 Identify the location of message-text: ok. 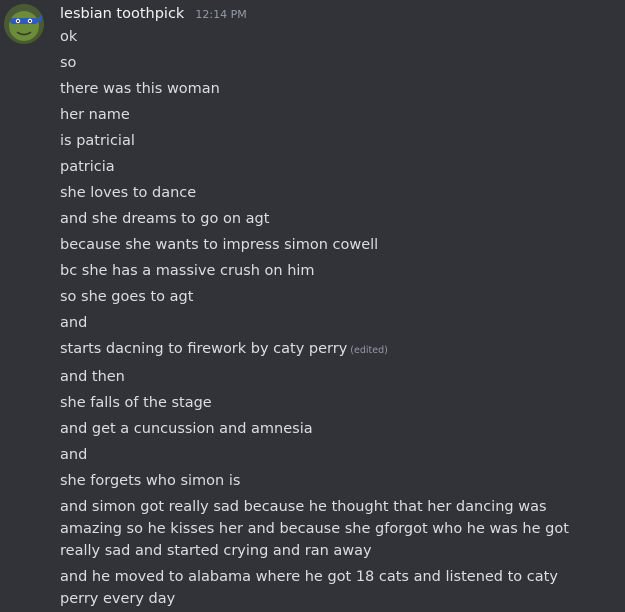
(69, 37).